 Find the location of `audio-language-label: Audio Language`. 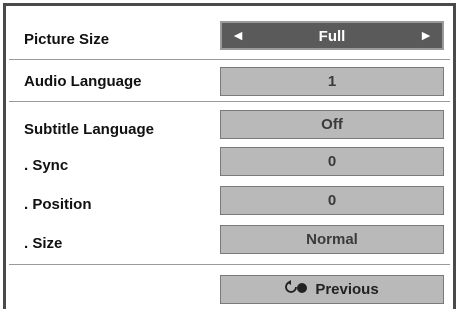

audio-language-label: Audio Language is located at coordinates (83, 81).